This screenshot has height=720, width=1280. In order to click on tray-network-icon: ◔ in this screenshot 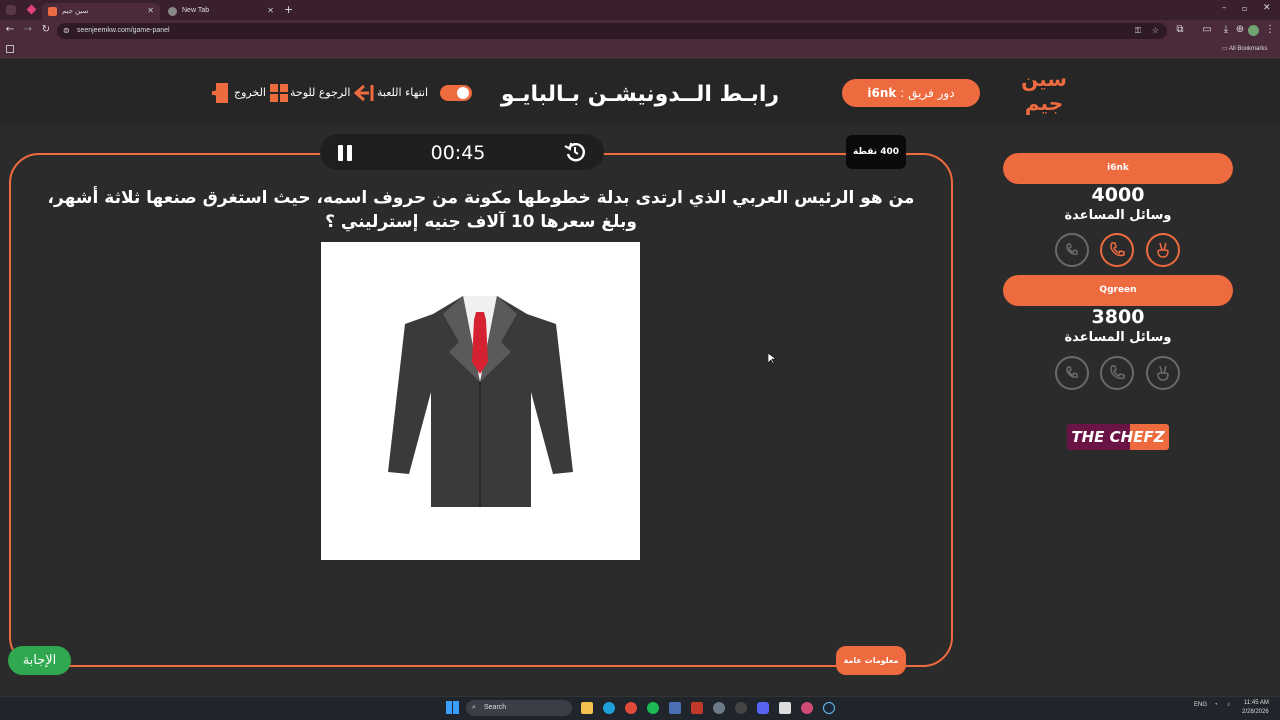, I will do `click(1216, 705)`.